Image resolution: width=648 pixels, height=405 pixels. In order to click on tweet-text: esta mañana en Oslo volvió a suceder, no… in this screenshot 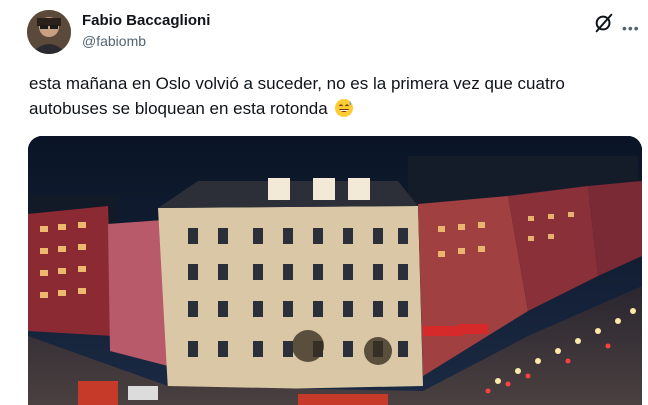, I will do `click(329, 96)`.